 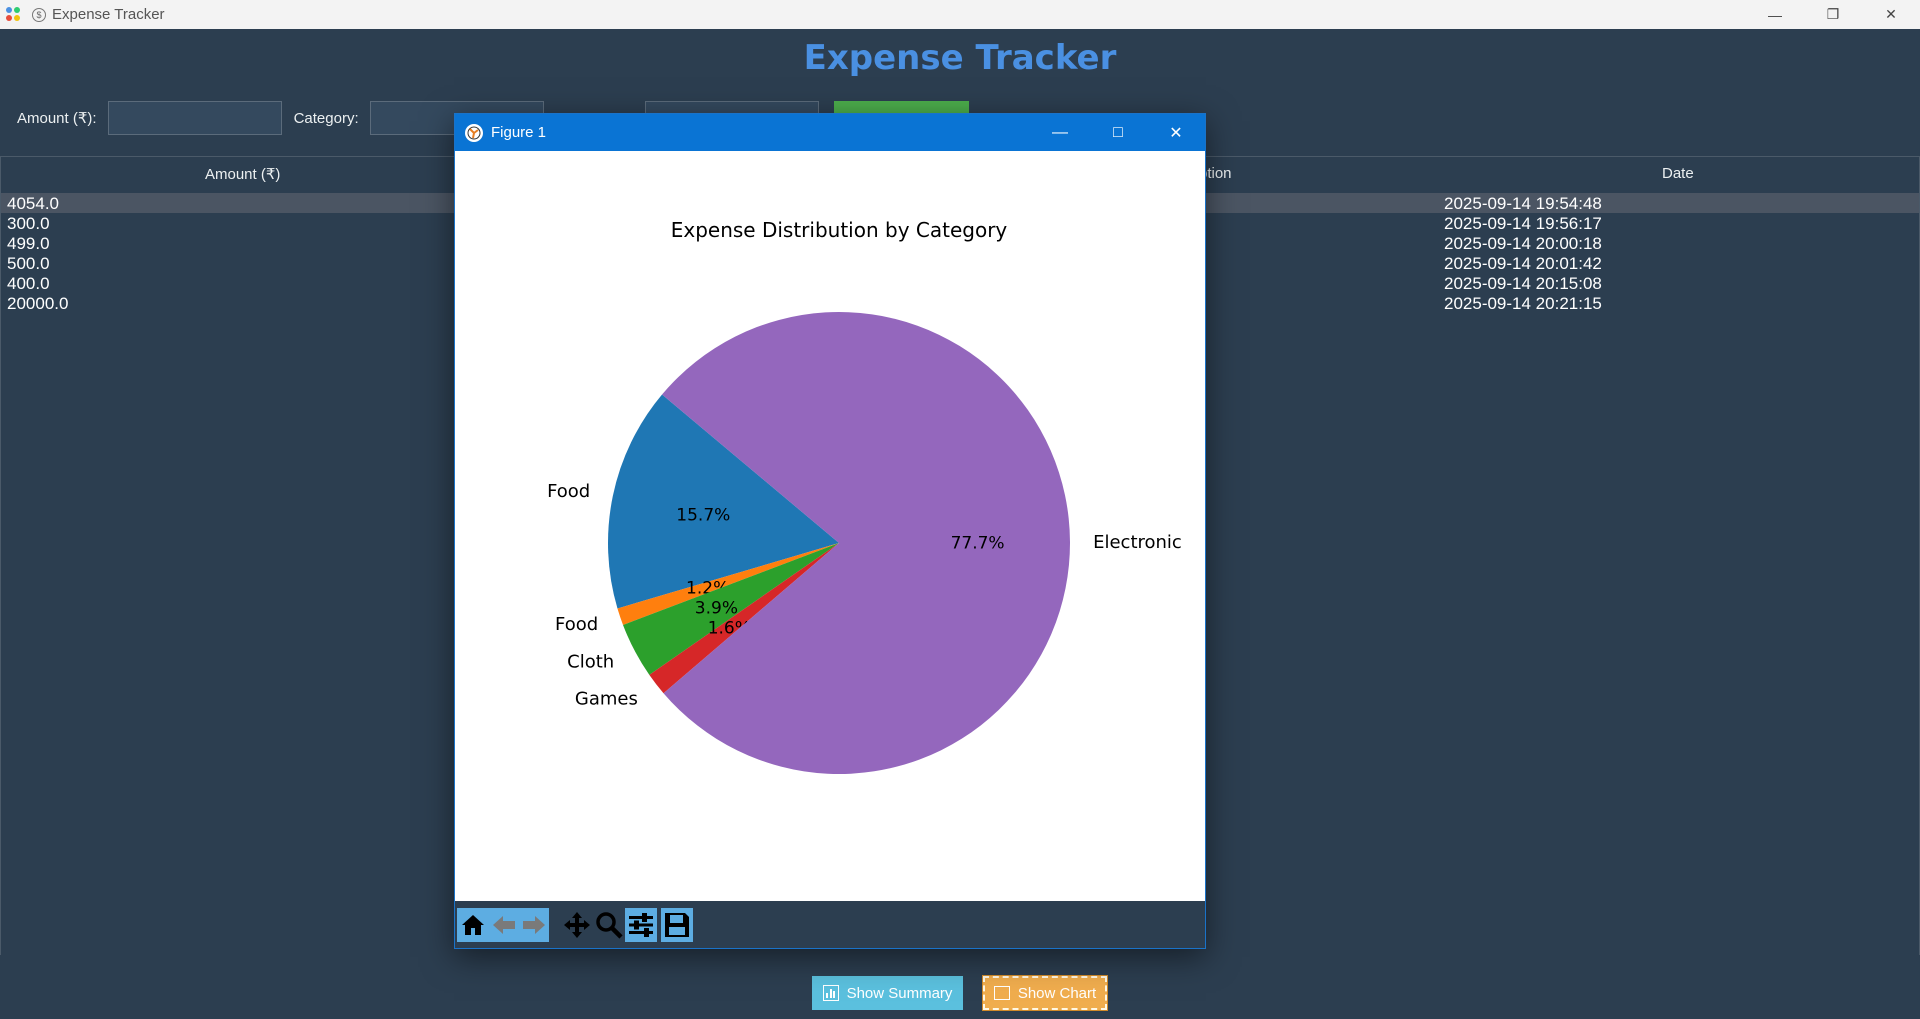 I want to click on zoom-button, so click(x=609, y=925).